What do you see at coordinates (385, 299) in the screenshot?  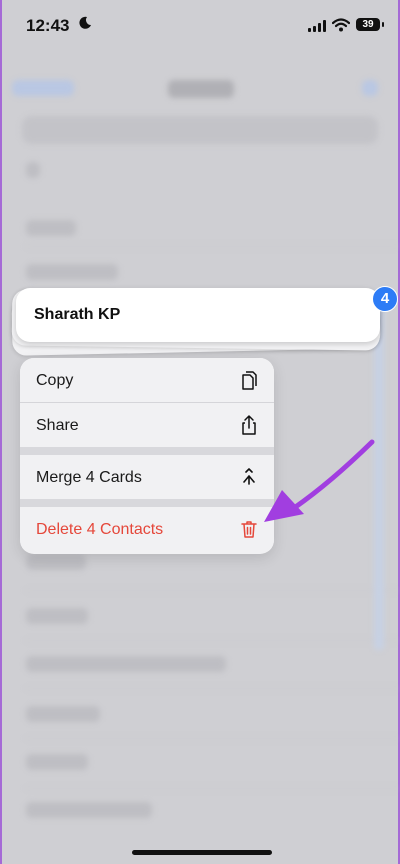 I see `selected-count-badge: 4` at bounding box center [385, 299].